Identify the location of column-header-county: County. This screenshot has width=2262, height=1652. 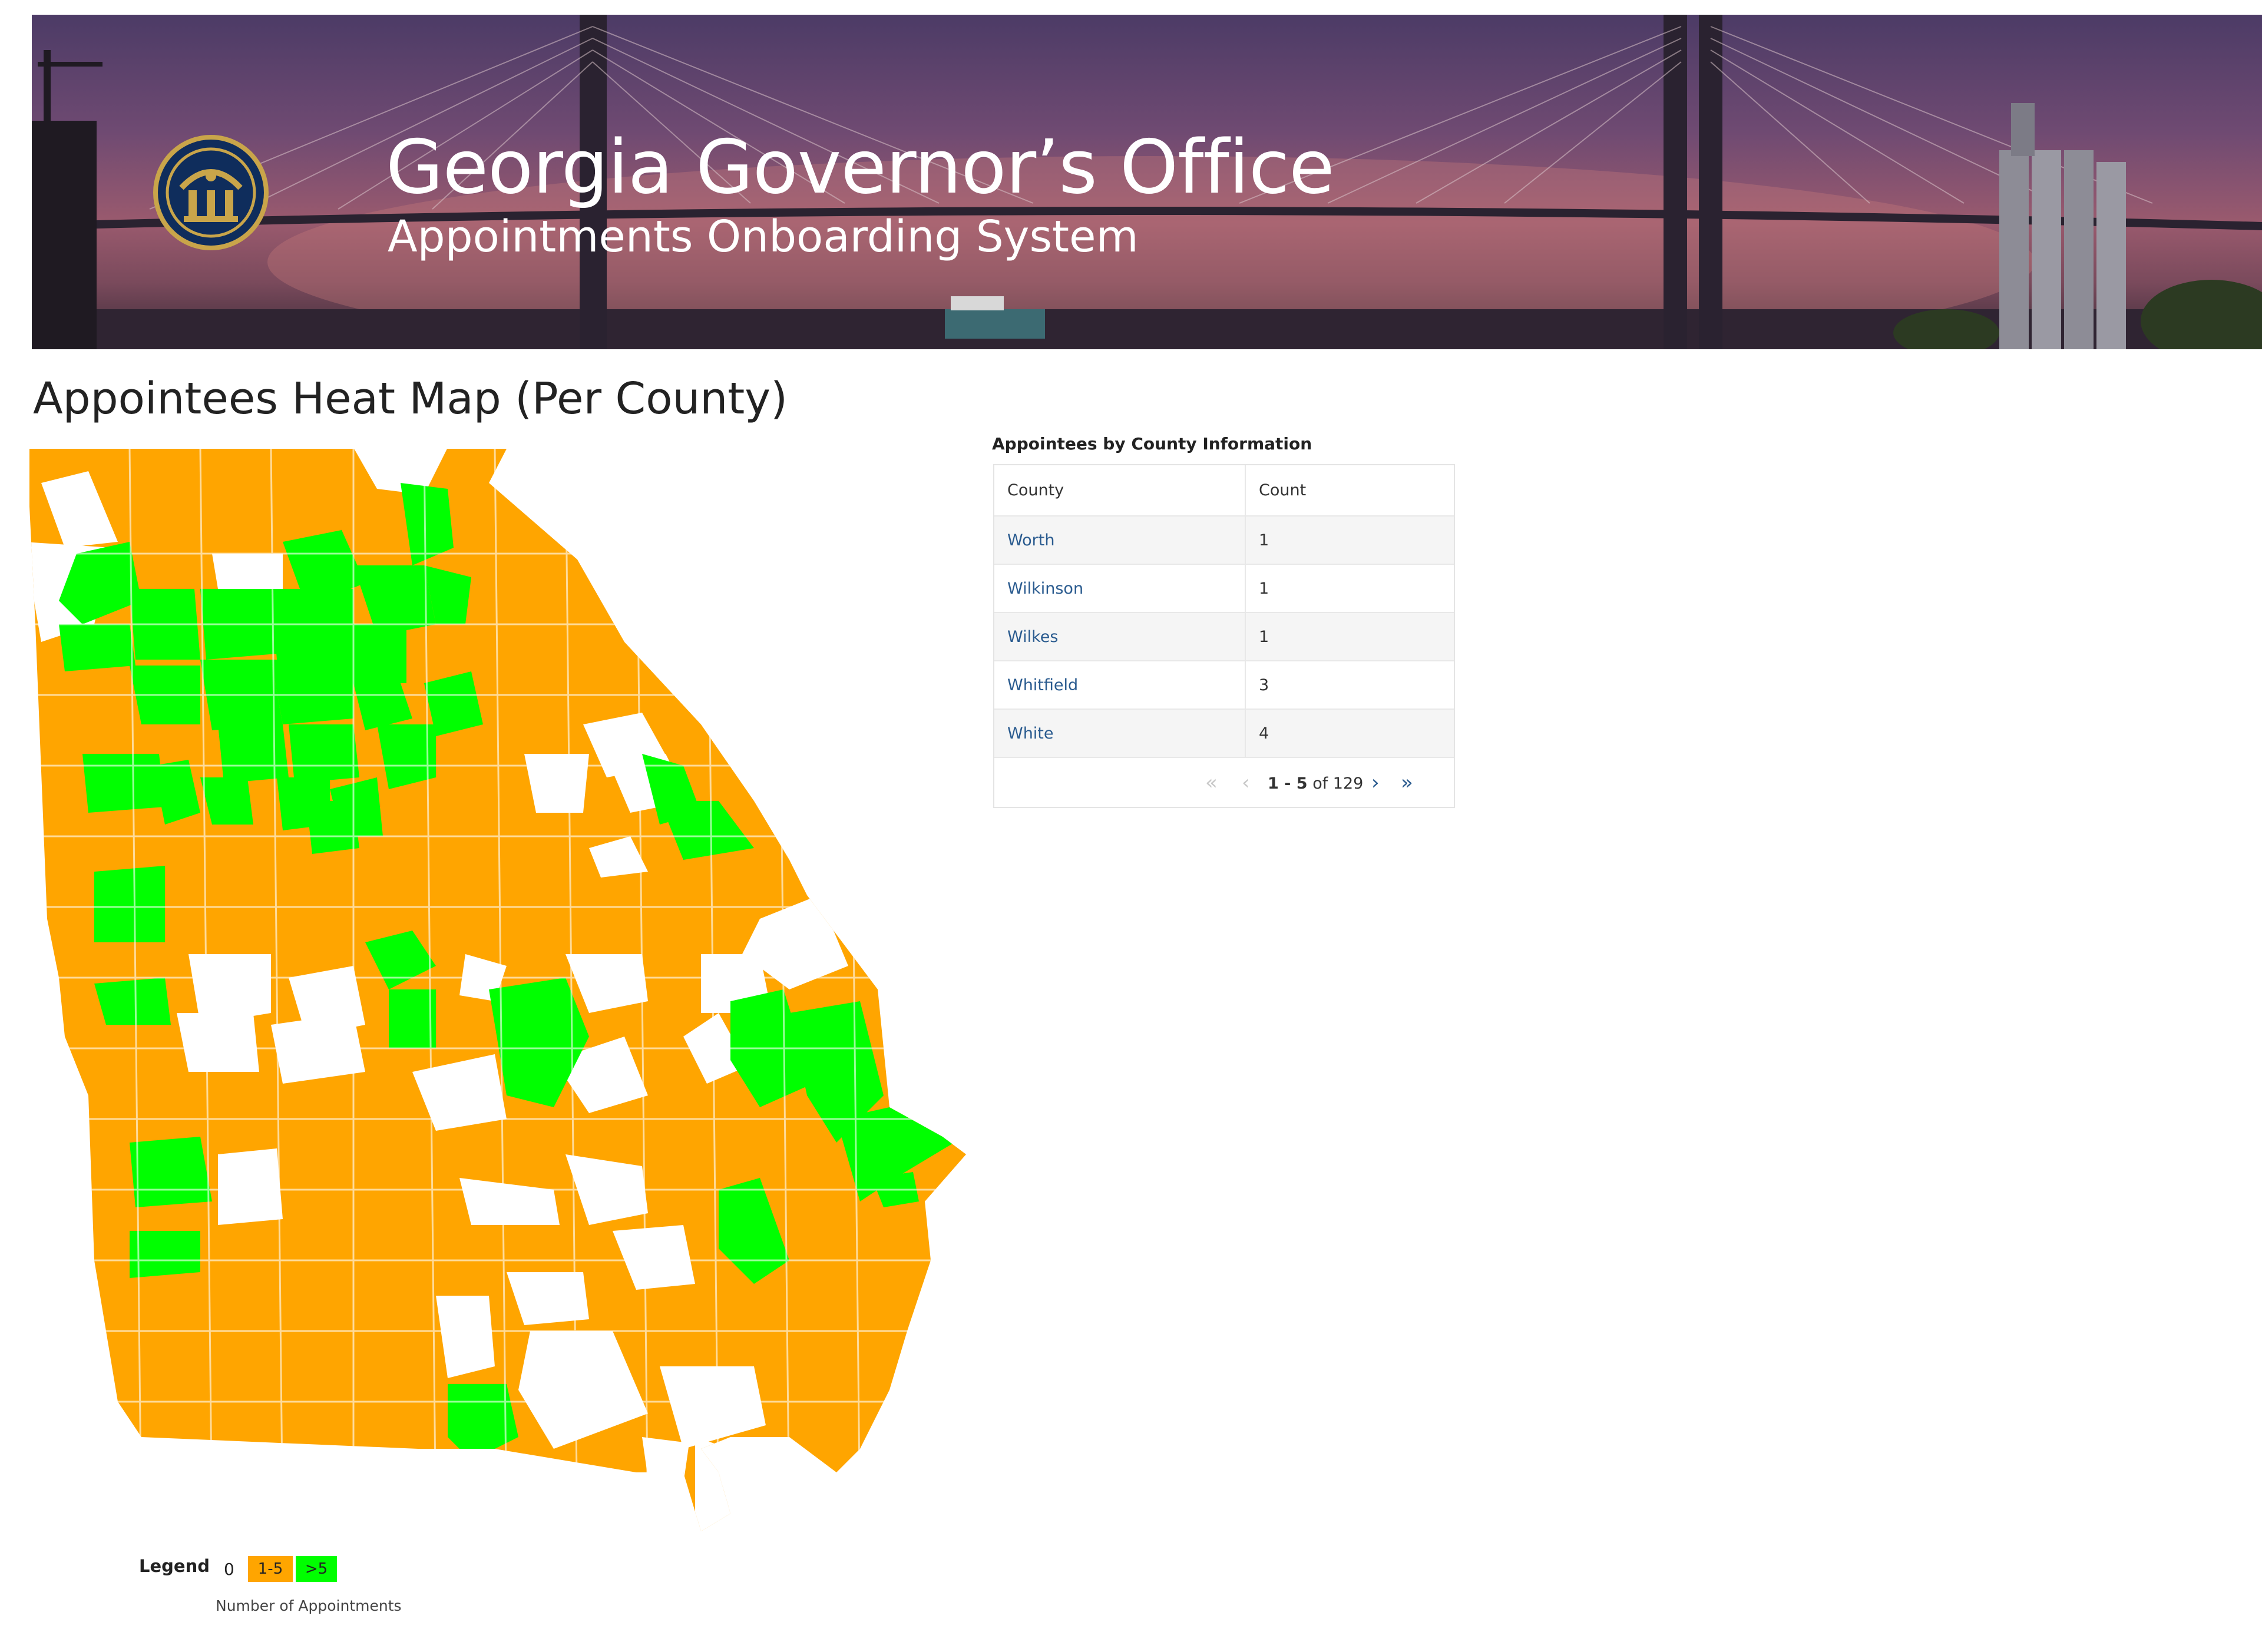
(1120, 491).